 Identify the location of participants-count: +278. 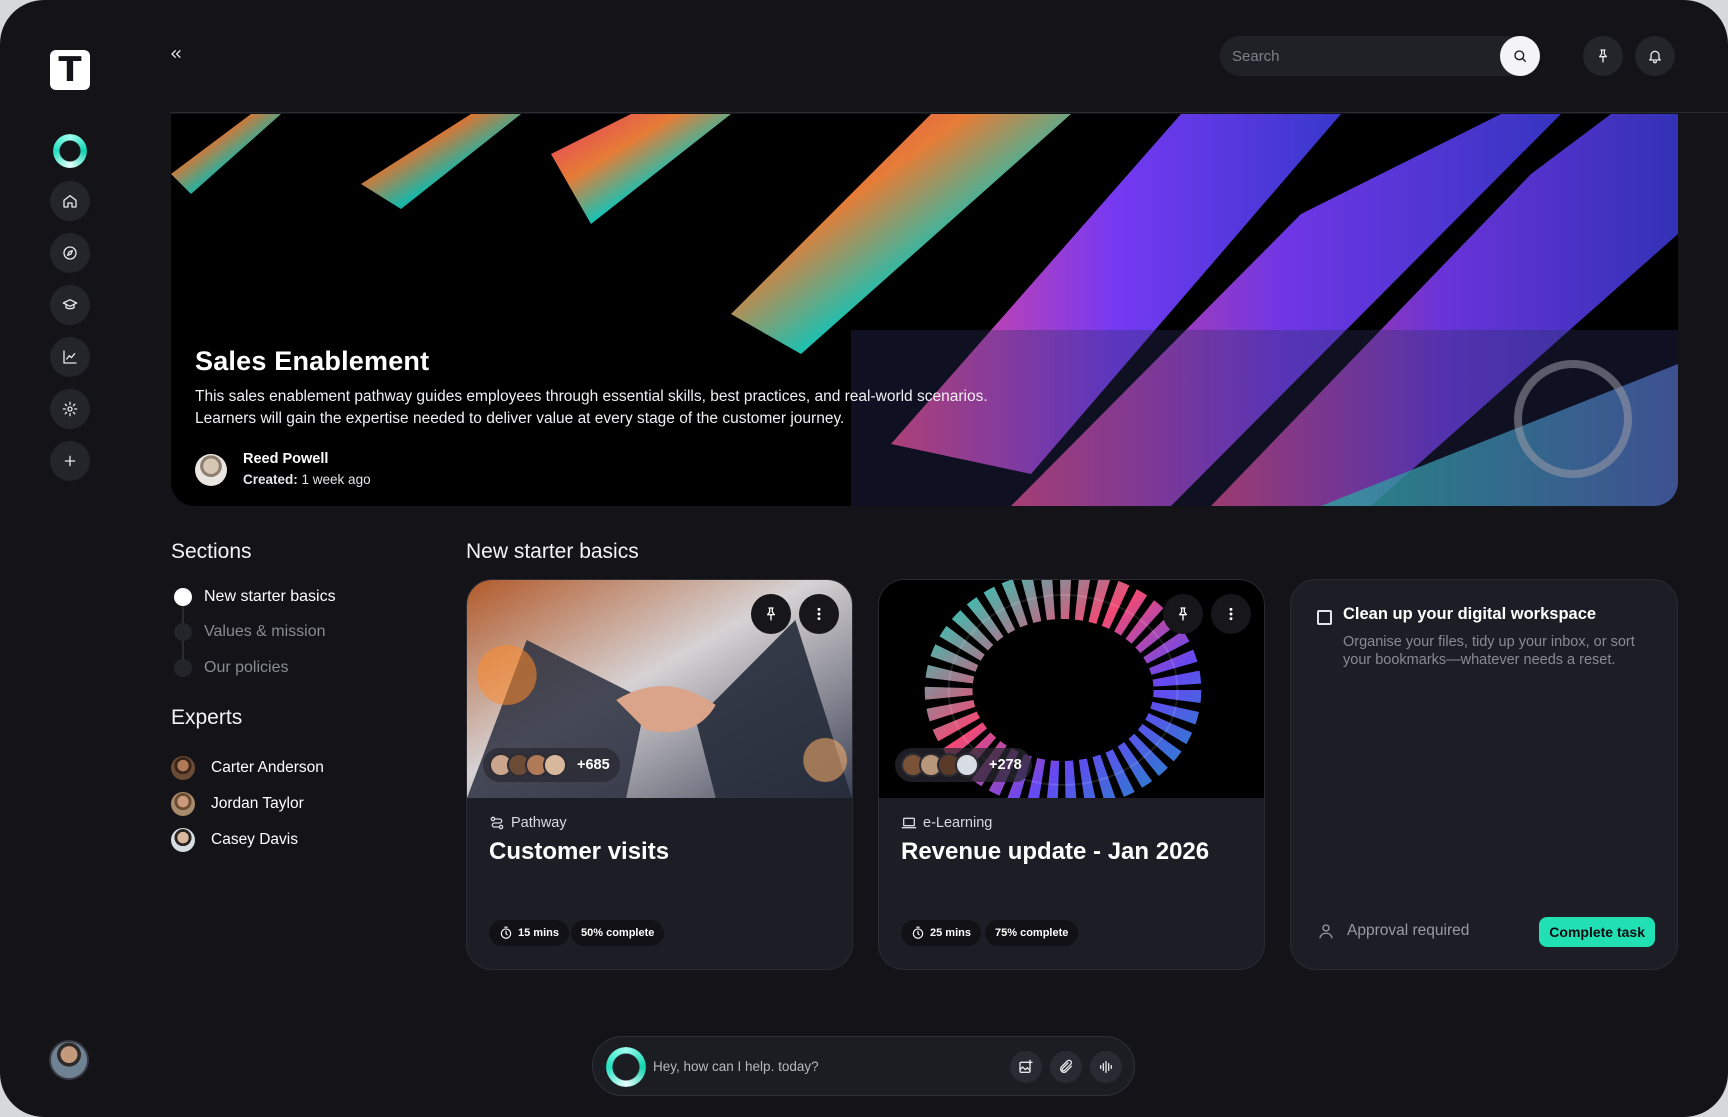
(1005, 765).